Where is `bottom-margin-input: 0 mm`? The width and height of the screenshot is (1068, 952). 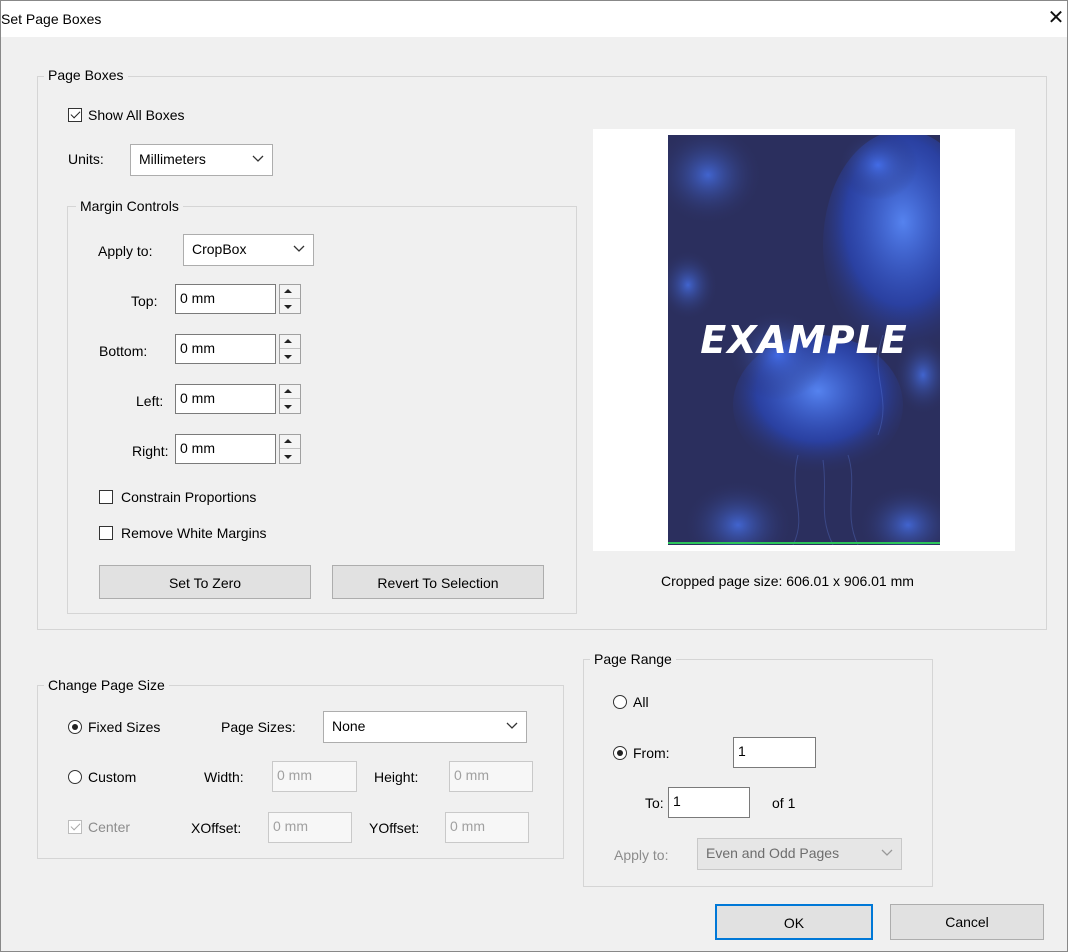
bottom-margin-input: 0 mm is located at coordinates (225, 349).